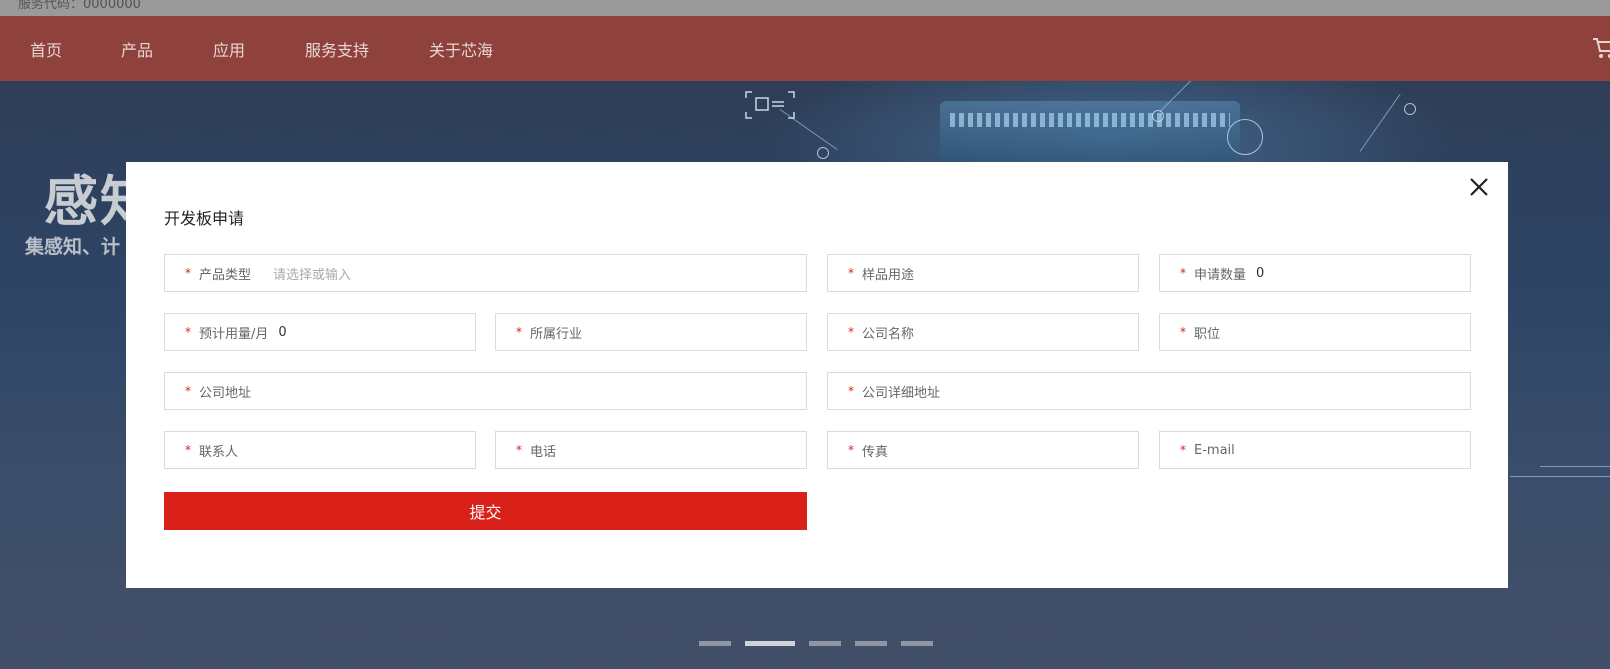 The image size is (1610, 669). I want to click on field-label: 职位, so click(1207, 334).